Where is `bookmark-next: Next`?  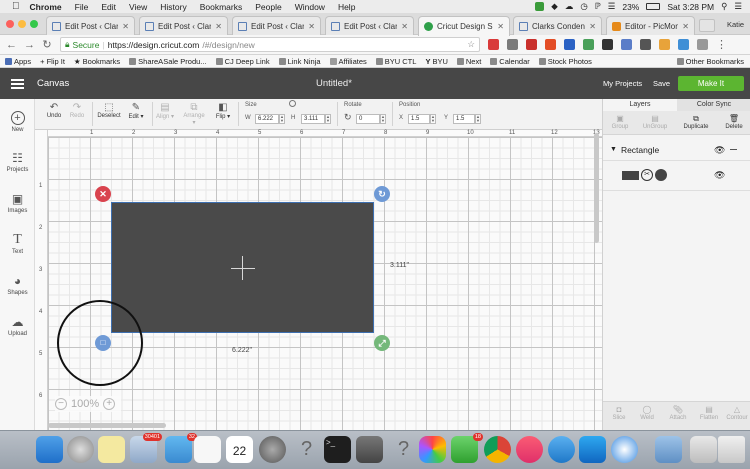 bookmark-next: Next is located at coordinates (468, 61).